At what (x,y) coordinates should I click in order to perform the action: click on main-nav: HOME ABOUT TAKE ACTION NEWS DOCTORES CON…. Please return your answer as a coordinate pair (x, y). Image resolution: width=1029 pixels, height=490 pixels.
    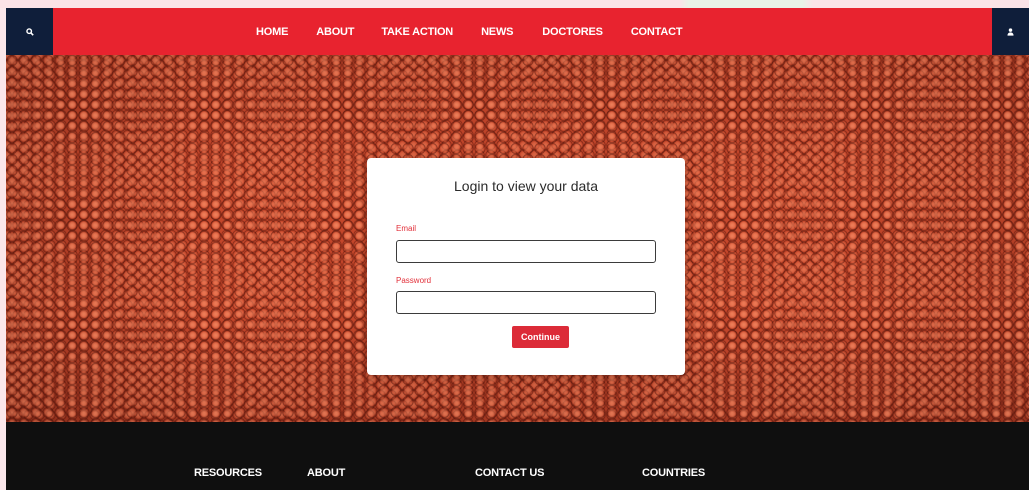
    Looking at the image, I should click on (483, 31).